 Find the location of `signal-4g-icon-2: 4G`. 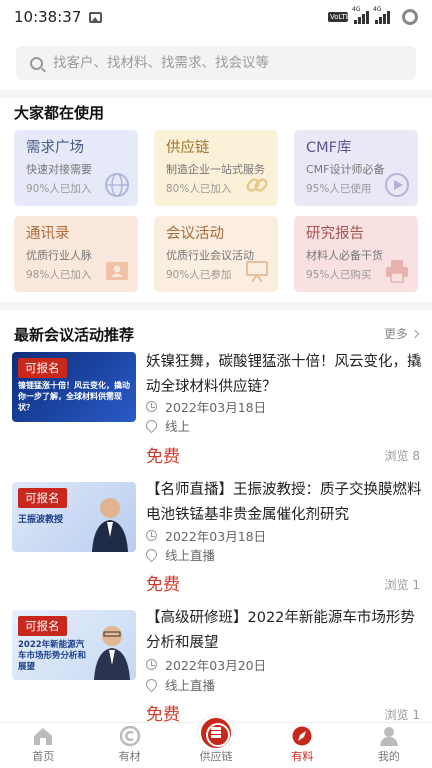

signal-4g-icon-2: 4G is located at coordinates (381, 15).